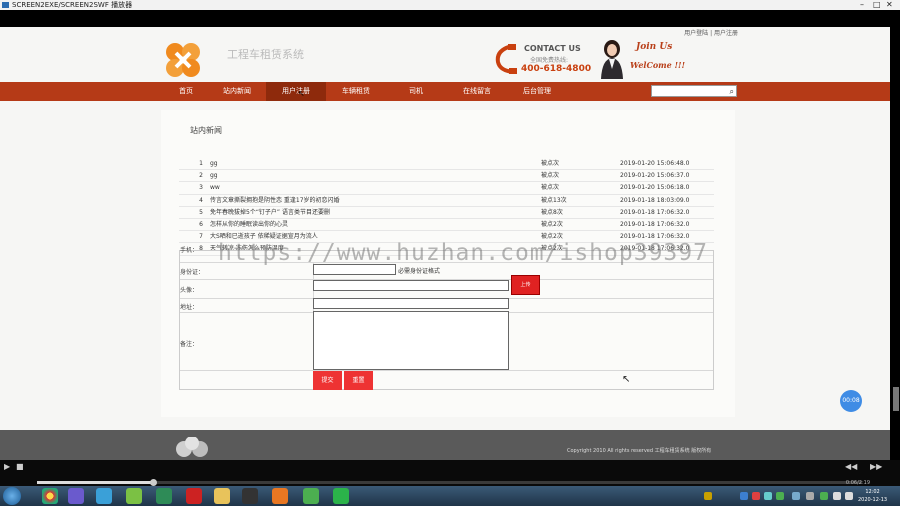  What do you see at coordinates (327, 380) in the screenshot?
I see `submit-button: 提交` at bounding box center [327, 380].